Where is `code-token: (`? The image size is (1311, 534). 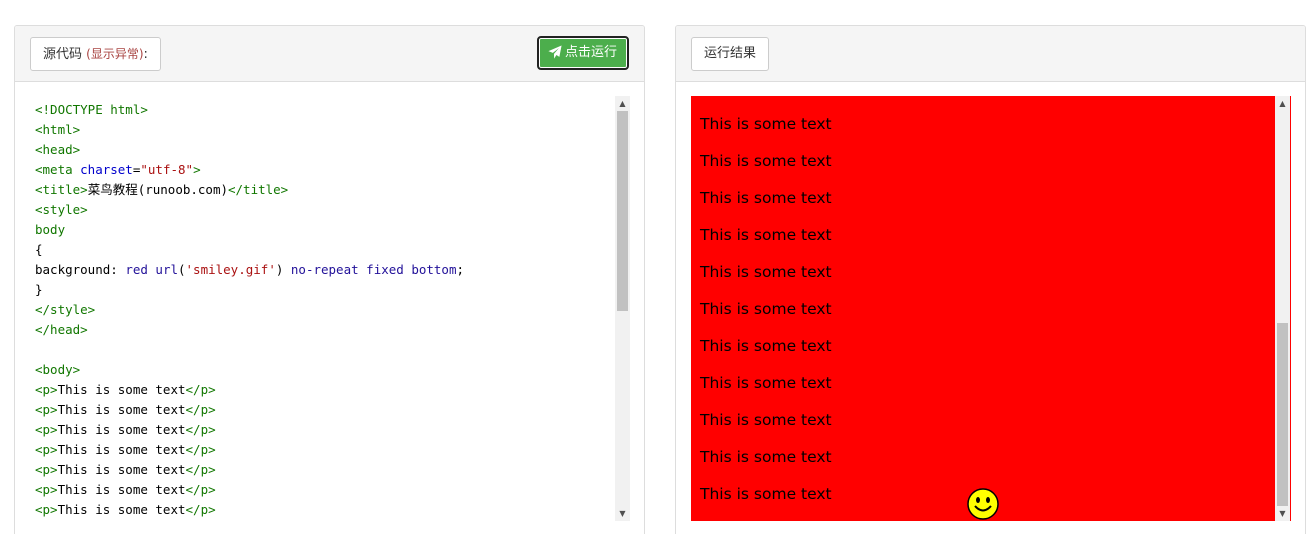 code-token: ( is located at coordinates (182, 269).